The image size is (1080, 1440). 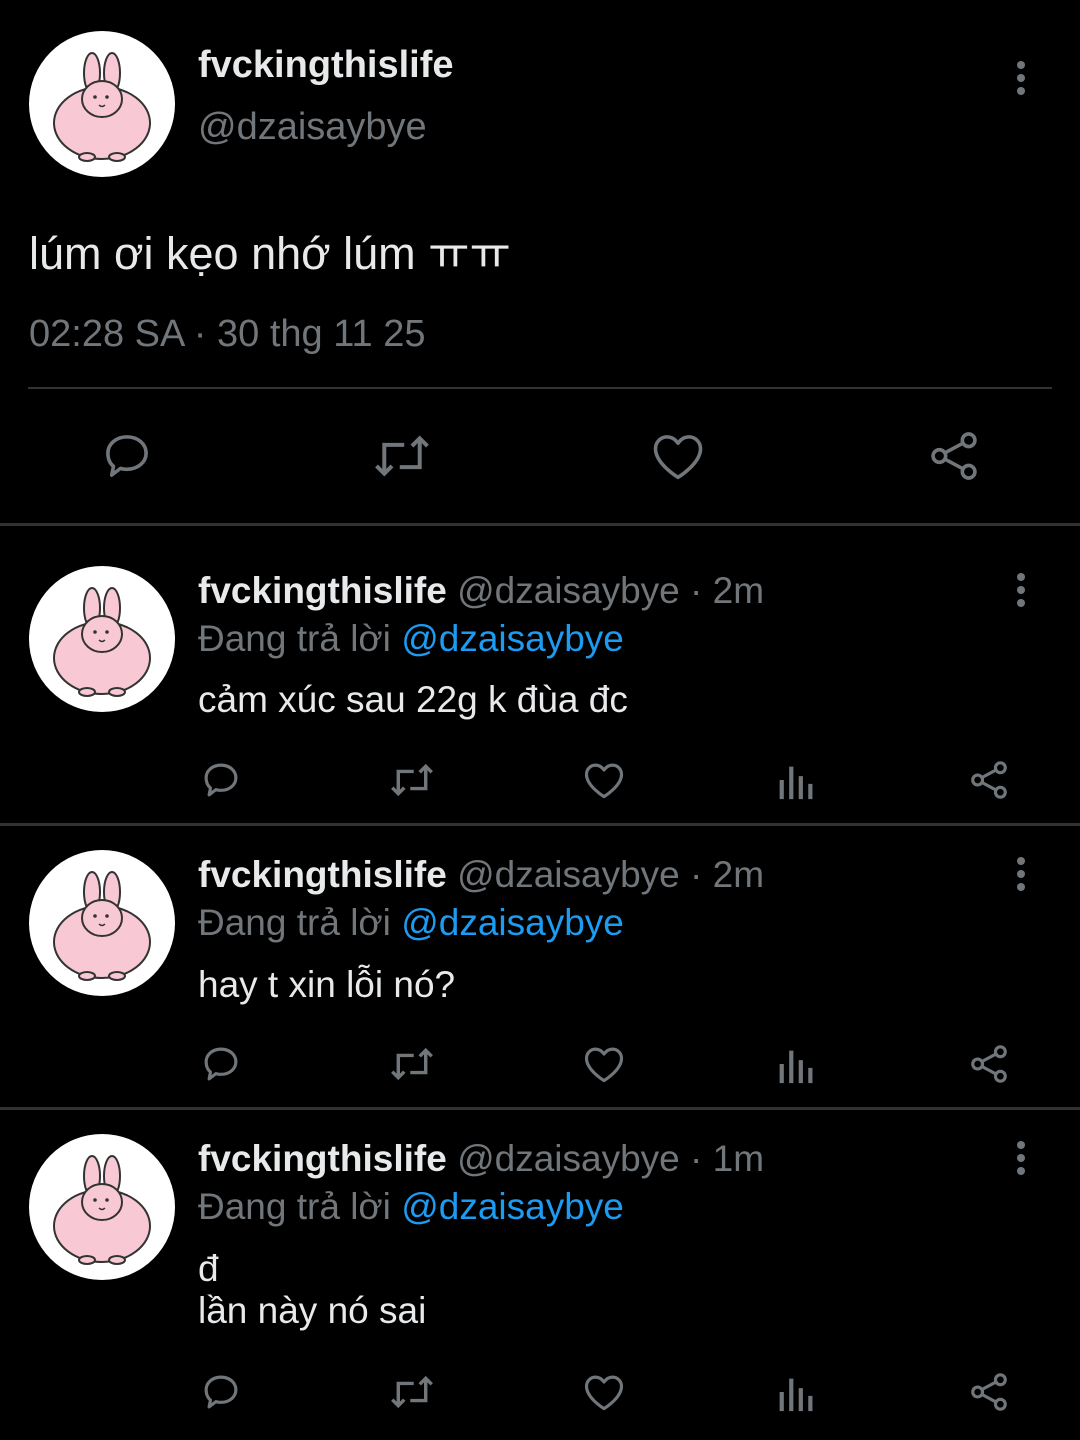 What do you see at coordinates (270, 253) in the screenshot?
I see `tweet-text: lúm ơi kẹo nhớ lúm ㅠㅠ` at bounding box center [270, 253].